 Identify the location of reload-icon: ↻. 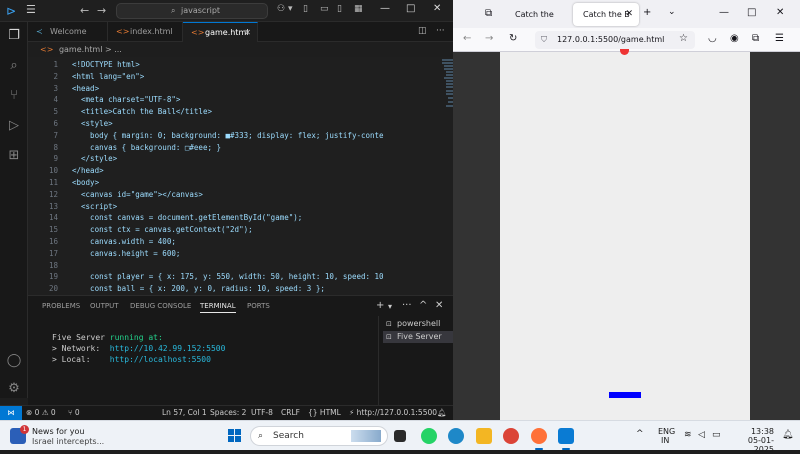
(513, 38).